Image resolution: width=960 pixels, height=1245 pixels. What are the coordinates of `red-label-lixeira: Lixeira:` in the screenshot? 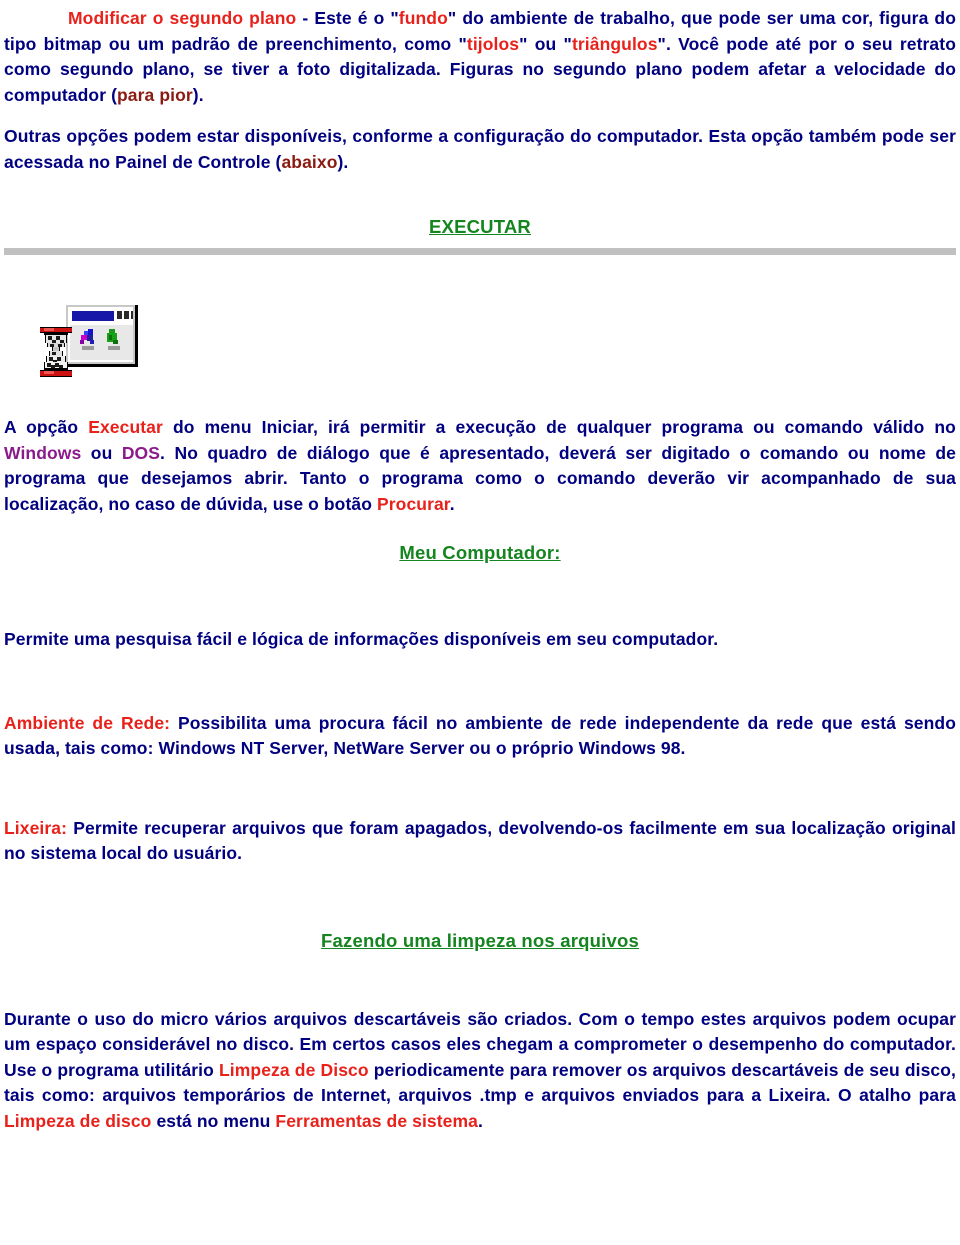 It's located at (36, 827).